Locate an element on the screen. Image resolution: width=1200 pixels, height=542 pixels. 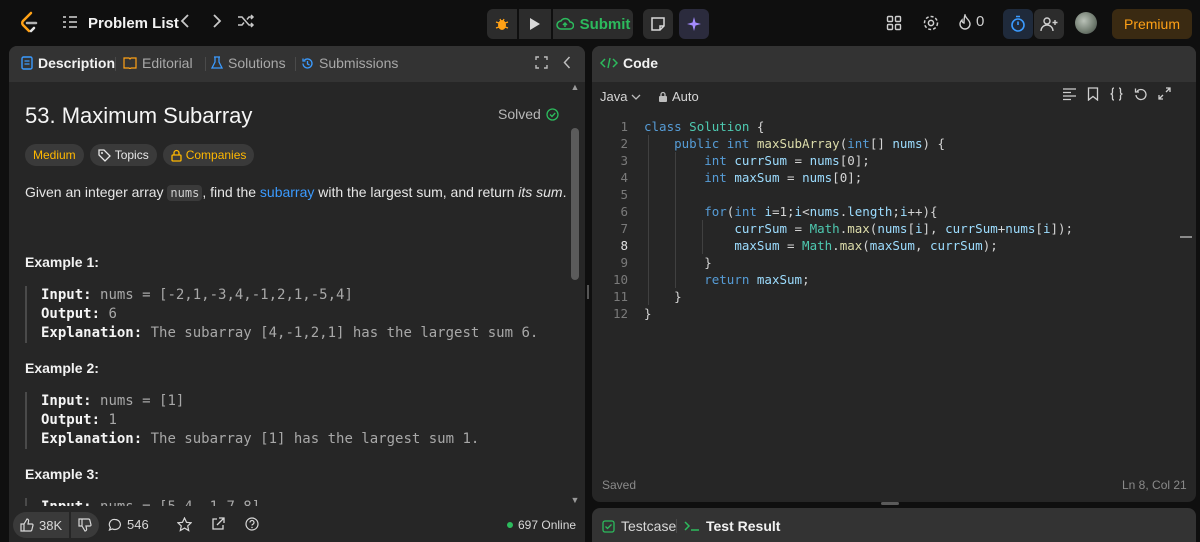
premium-button: Premium is located at coordinates (1152, 24).